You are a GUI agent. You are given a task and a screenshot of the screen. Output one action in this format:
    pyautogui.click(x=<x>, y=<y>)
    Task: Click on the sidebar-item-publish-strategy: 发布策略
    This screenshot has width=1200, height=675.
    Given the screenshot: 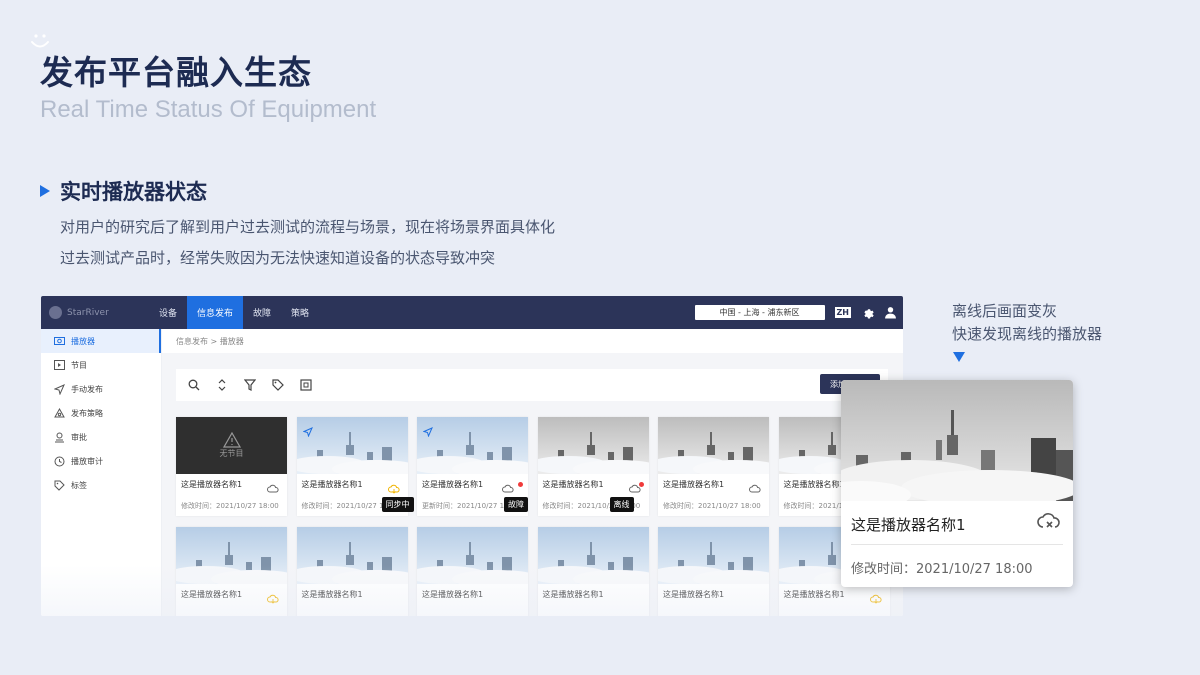 What is the action you would take?
    pyautogui.click(x=101, y=413)
    